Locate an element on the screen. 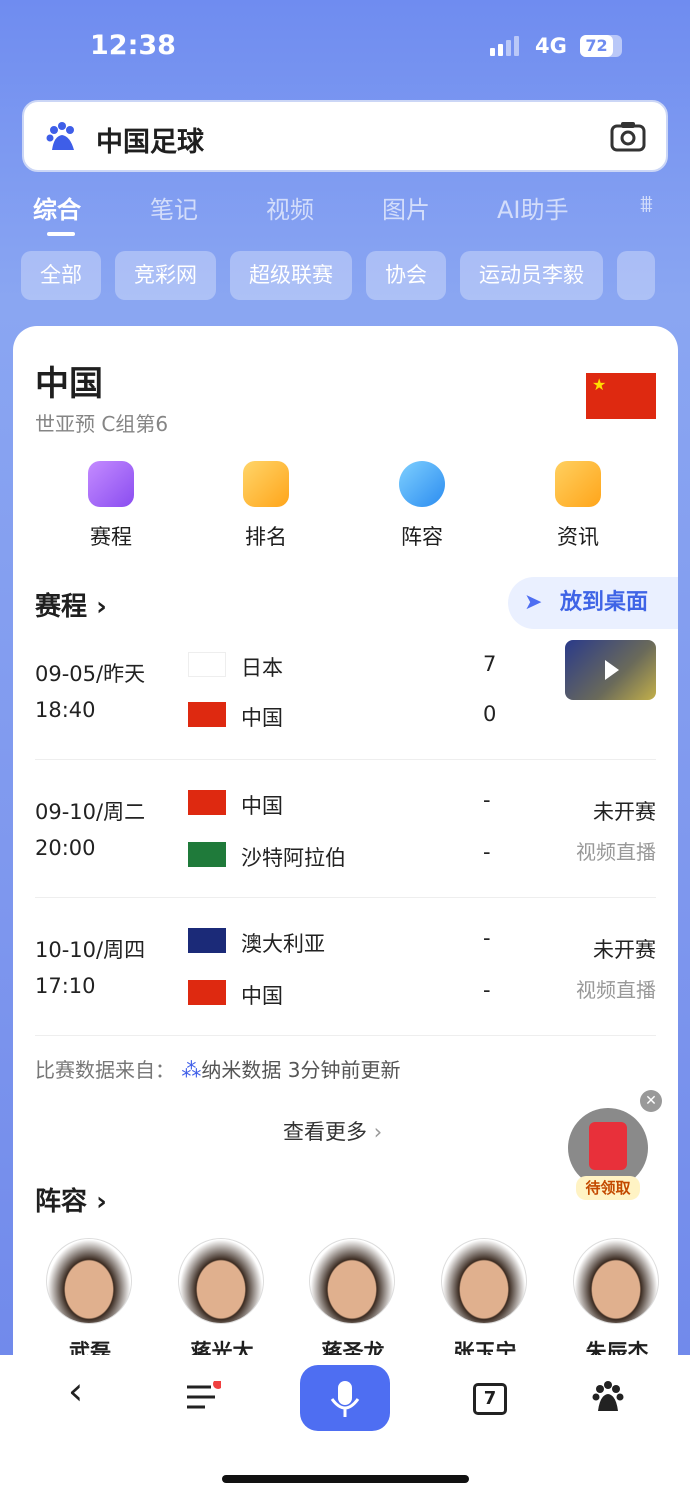  quick-ranking: 排名 is located at coordinates (266, 506).